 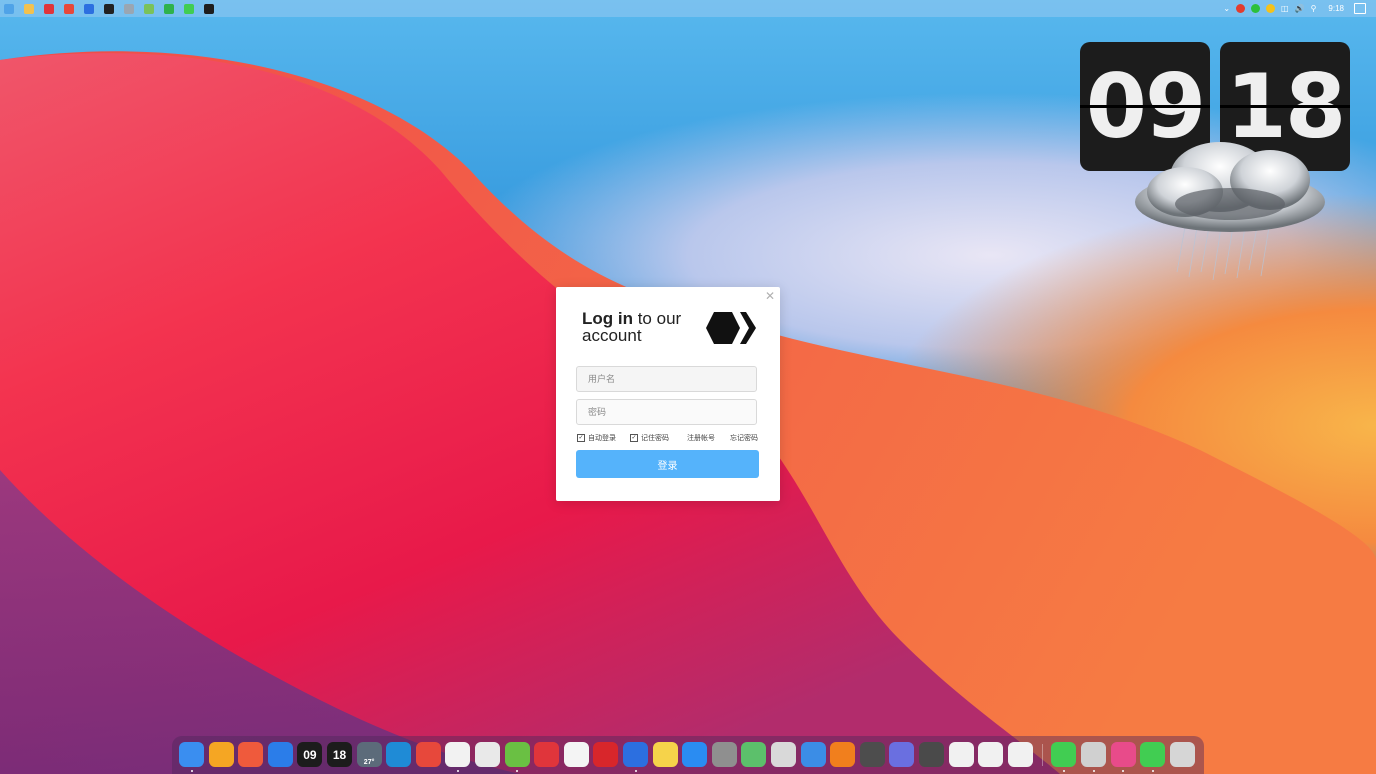 I want to click on dock-windows-icon, so click(x=280, y=754).